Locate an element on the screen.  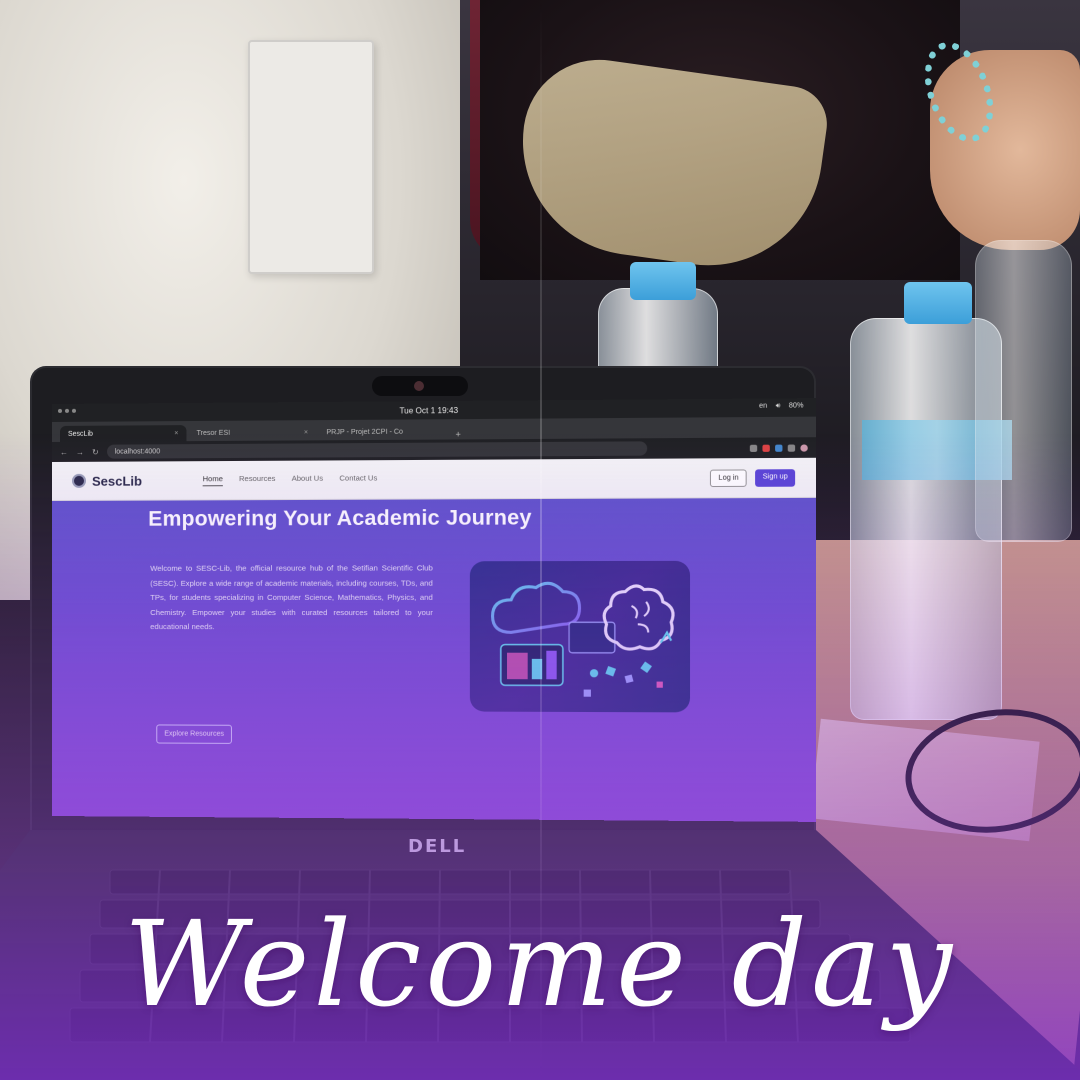
system-clock: Tue Oct 1 19:43 is located at coordinates (428, 410).